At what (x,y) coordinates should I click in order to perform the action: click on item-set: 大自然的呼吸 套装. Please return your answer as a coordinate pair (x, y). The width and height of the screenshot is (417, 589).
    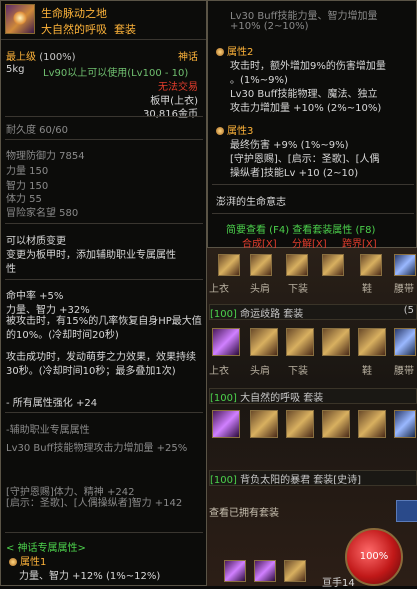
    Looking at the image, I should click on (88, 29).